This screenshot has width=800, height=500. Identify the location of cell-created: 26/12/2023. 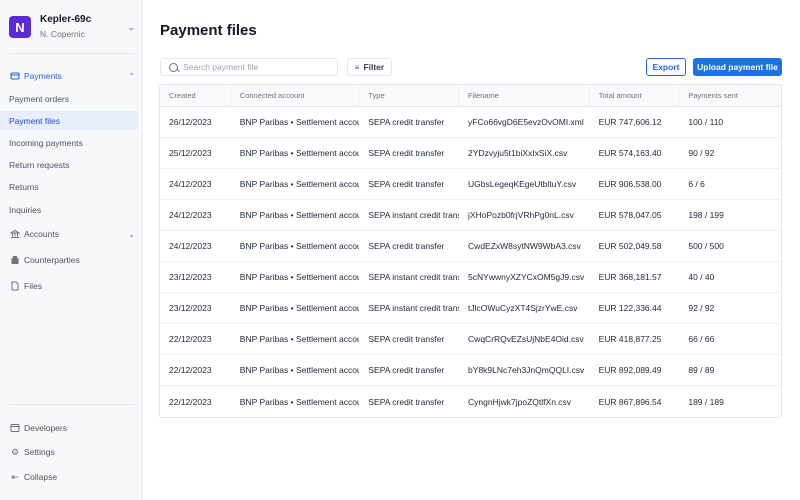
(190, 122).